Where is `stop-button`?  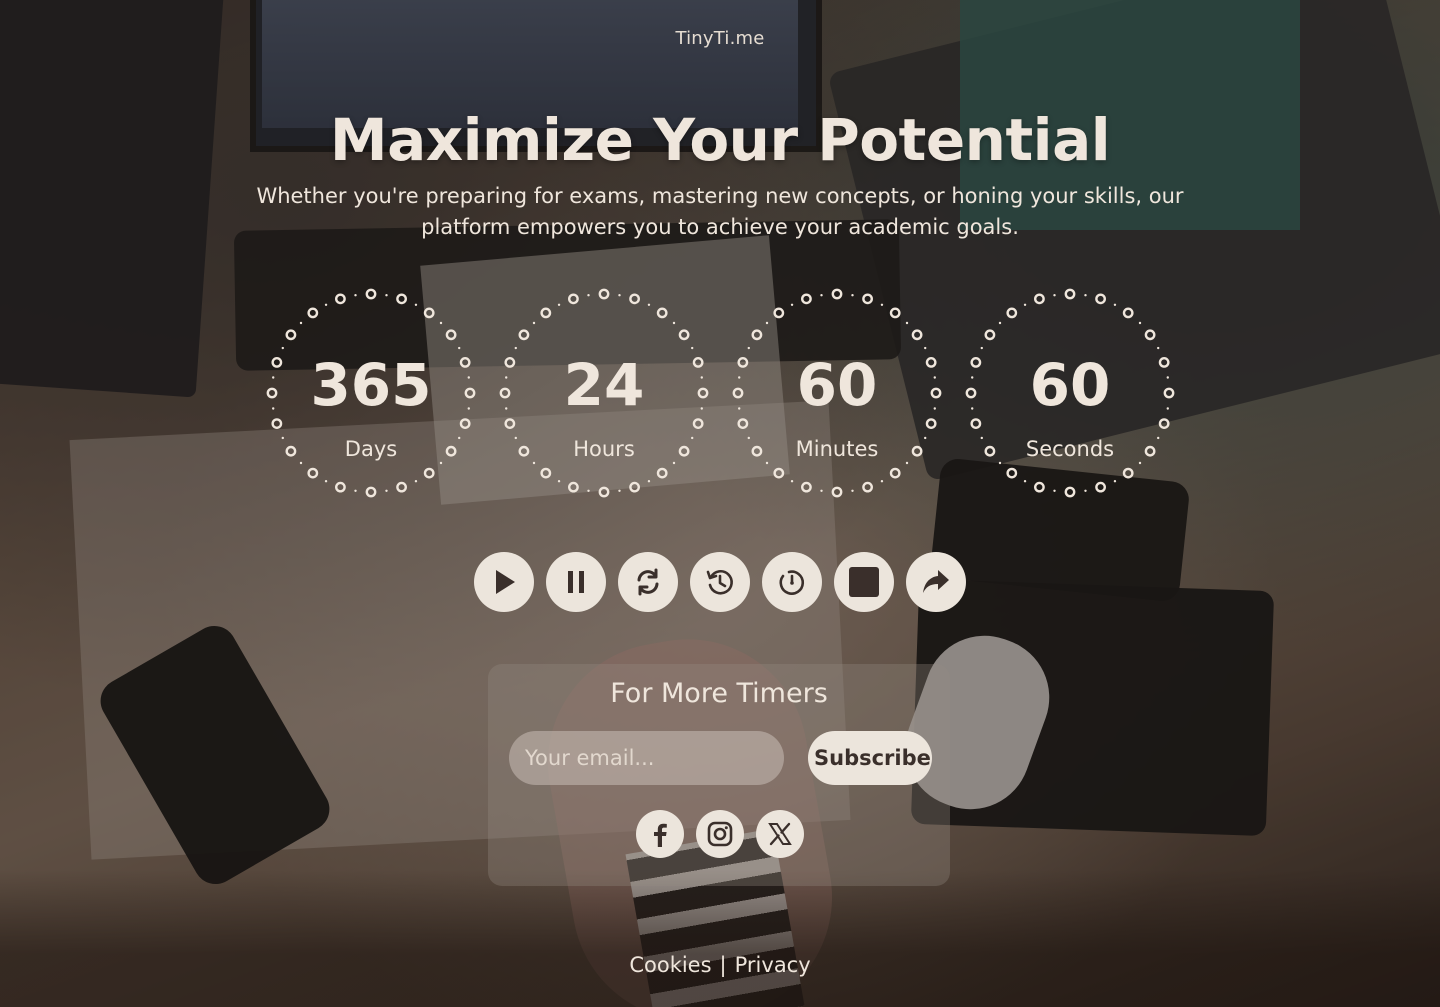 stop-button is located at coordinates (864, 582).